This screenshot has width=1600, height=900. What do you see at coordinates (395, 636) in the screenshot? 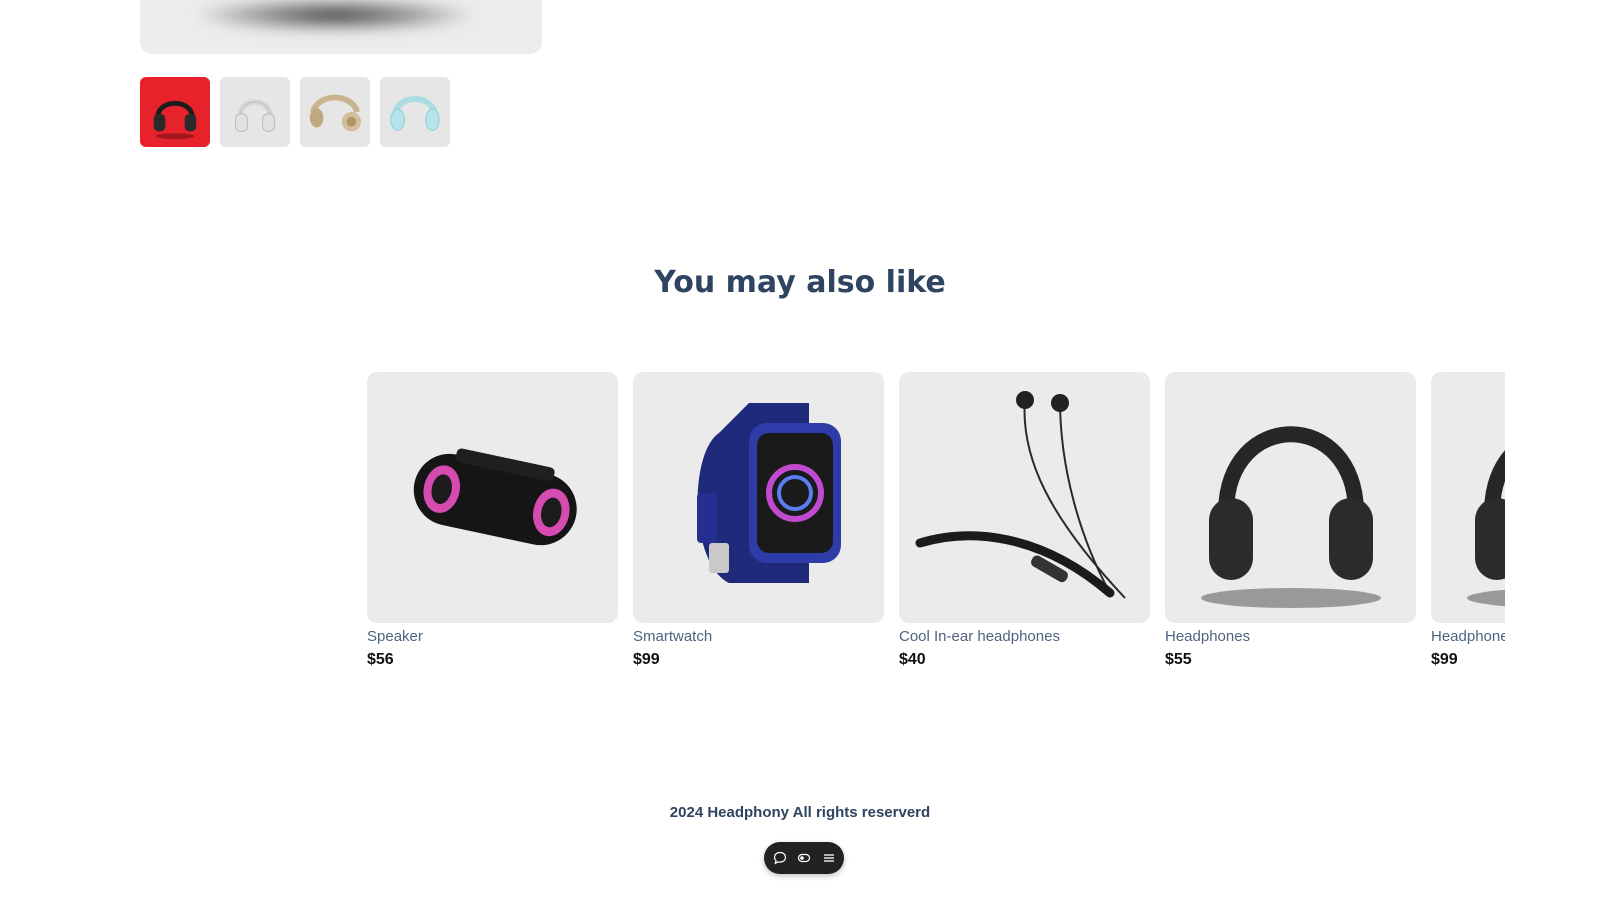
I see `product-name: Speaker` at bounding box center [395, 636].